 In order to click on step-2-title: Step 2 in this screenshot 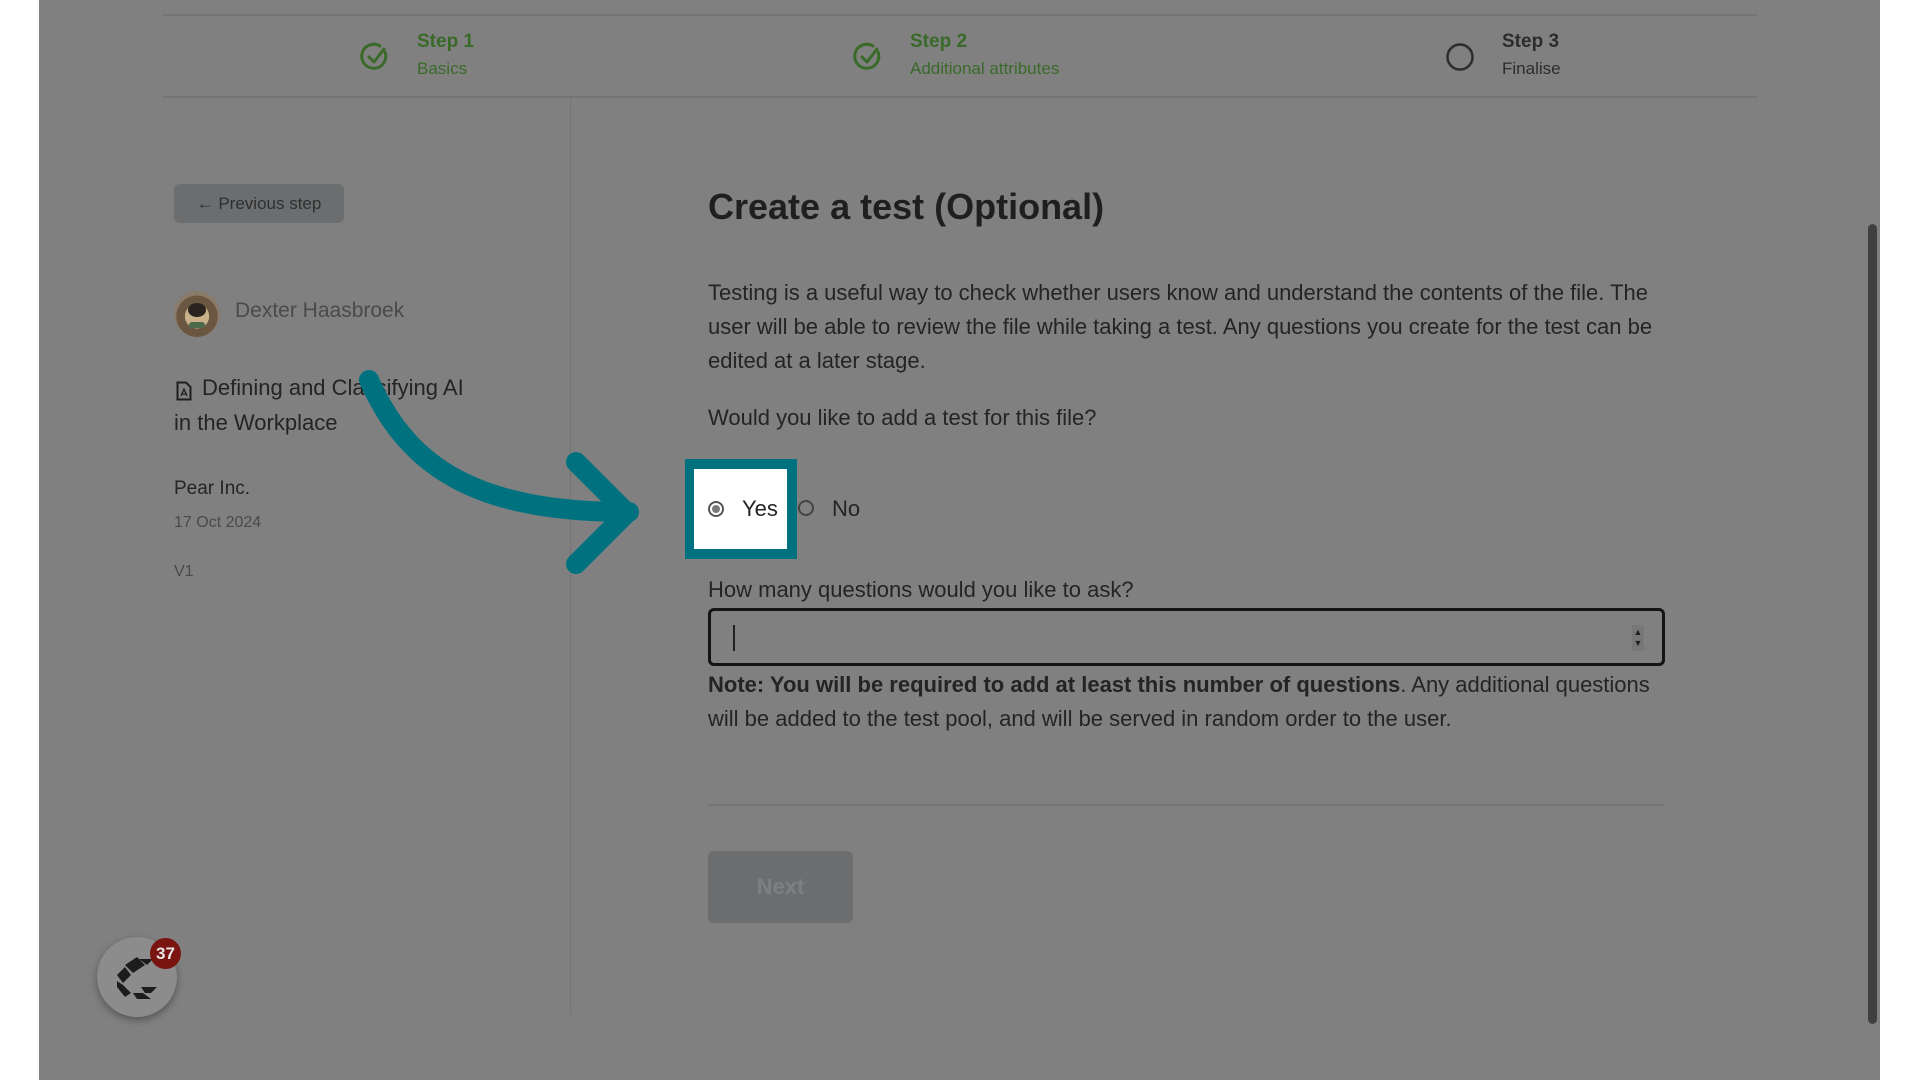, I will do `click(939, 41)`.